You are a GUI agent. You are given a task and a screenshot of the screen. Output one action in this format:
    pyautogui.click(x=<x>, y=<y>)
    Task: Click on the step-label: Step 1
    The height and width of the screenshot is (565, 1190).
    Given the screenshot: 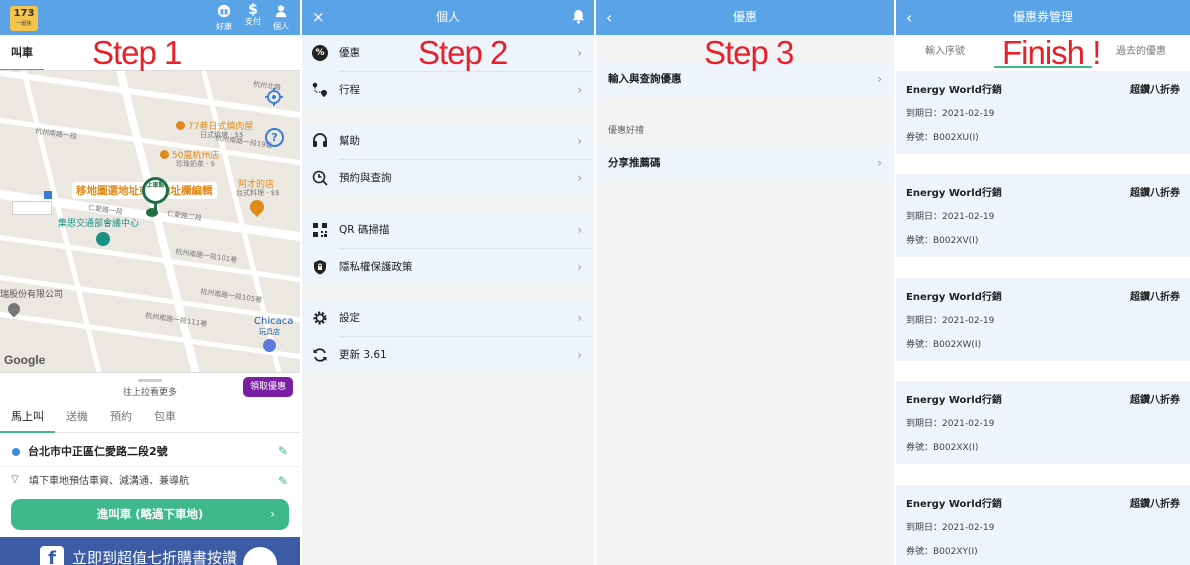 What is the action you would take?
    pyautogui.click(x=137, y=52)
    